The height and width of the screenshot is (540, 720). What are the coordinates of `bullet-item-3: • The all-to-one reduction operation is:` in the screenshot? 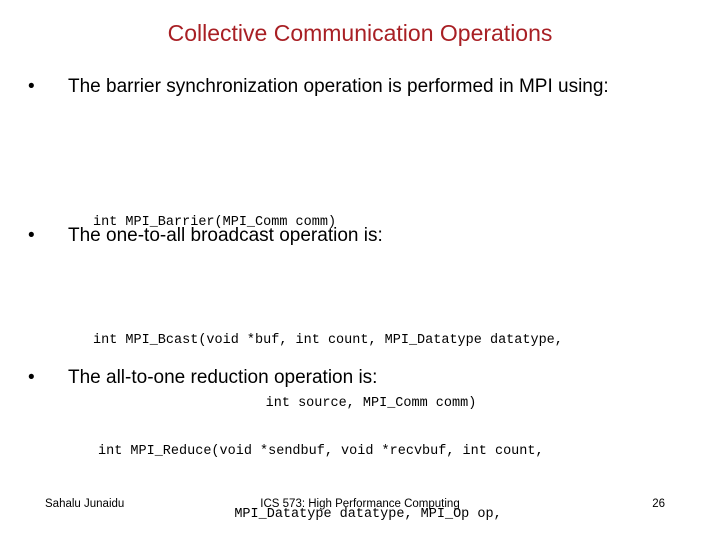 It's located at (338, 377).